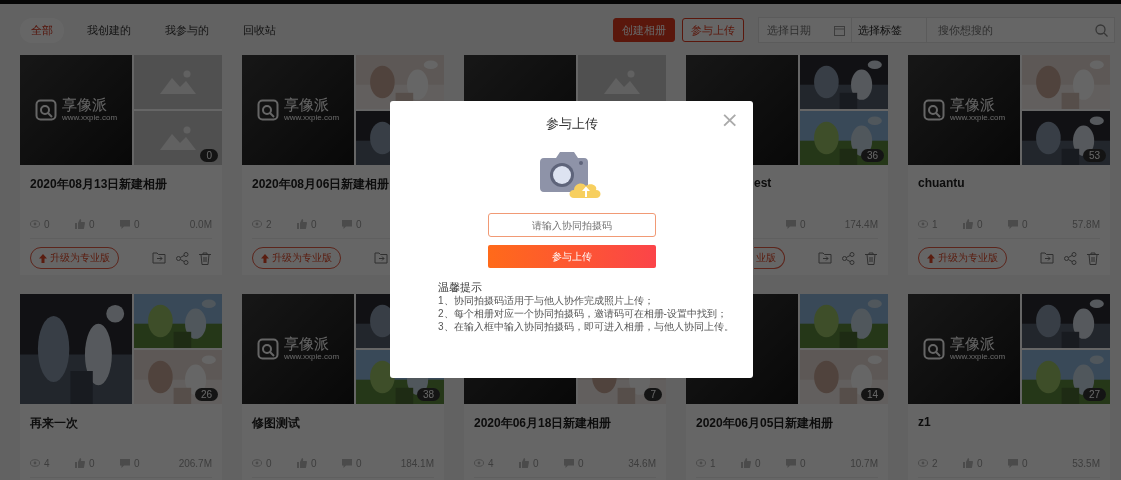 The image size is (1121, 480). Describe the element at coordinates (321, 184) in the screenshot. I see `album-title: 2020年08月06日新建相册` at that location.